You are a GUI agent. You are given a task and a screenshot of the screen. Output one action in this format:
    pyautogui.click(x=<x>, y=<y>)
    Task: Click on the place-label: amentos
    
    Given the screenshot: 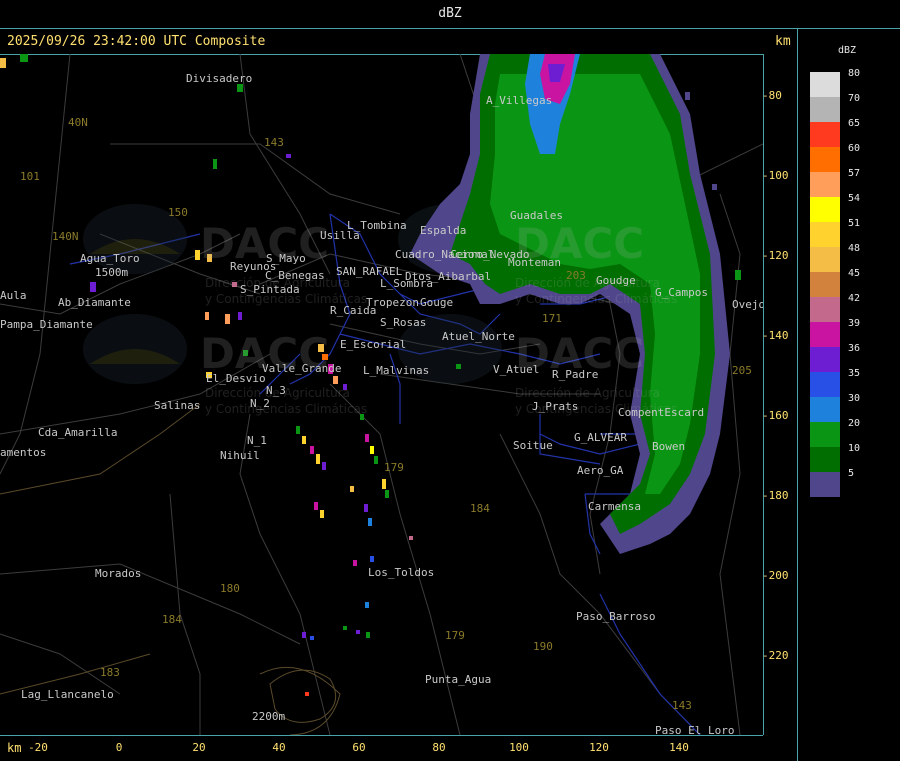 What is the action you would take?
    pyautogui.click(x=23, y=452)
    